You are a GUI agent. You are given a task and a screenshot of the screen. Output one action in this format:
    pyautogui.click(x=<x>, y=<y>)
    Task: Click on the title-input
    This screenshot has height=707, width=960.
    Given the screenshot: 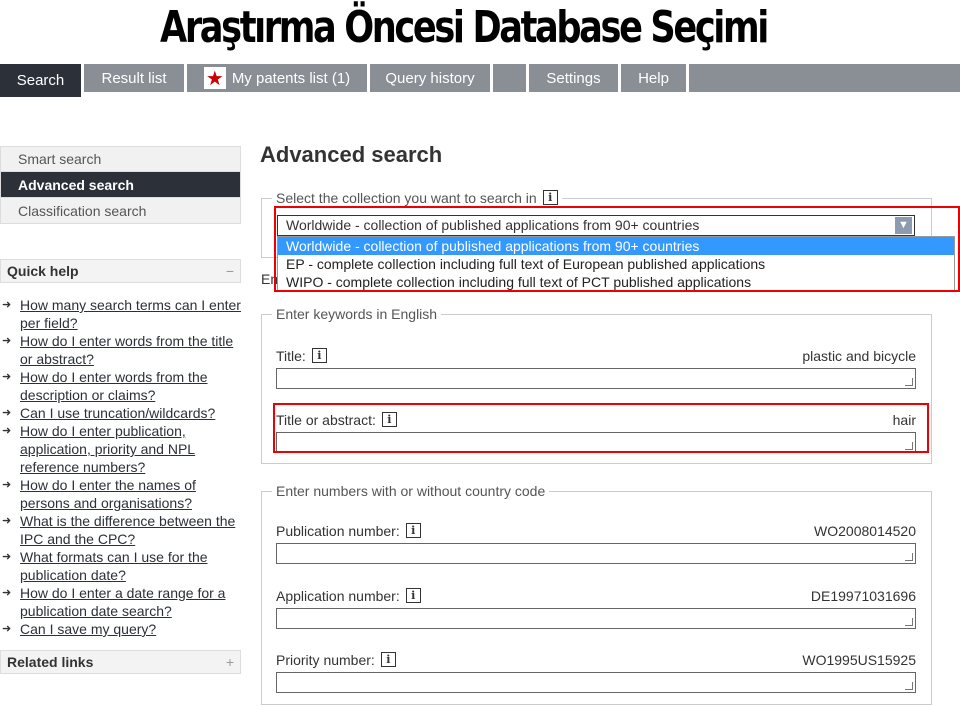 What is the action you would take?
    pyautogui.click(x=596, y=378)
    